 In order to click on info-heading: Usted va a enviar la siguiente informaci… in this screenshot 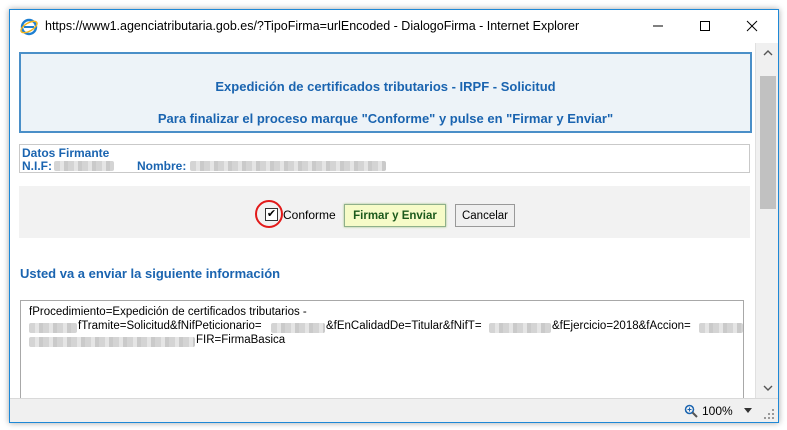, I will do `click(150, 273)`.